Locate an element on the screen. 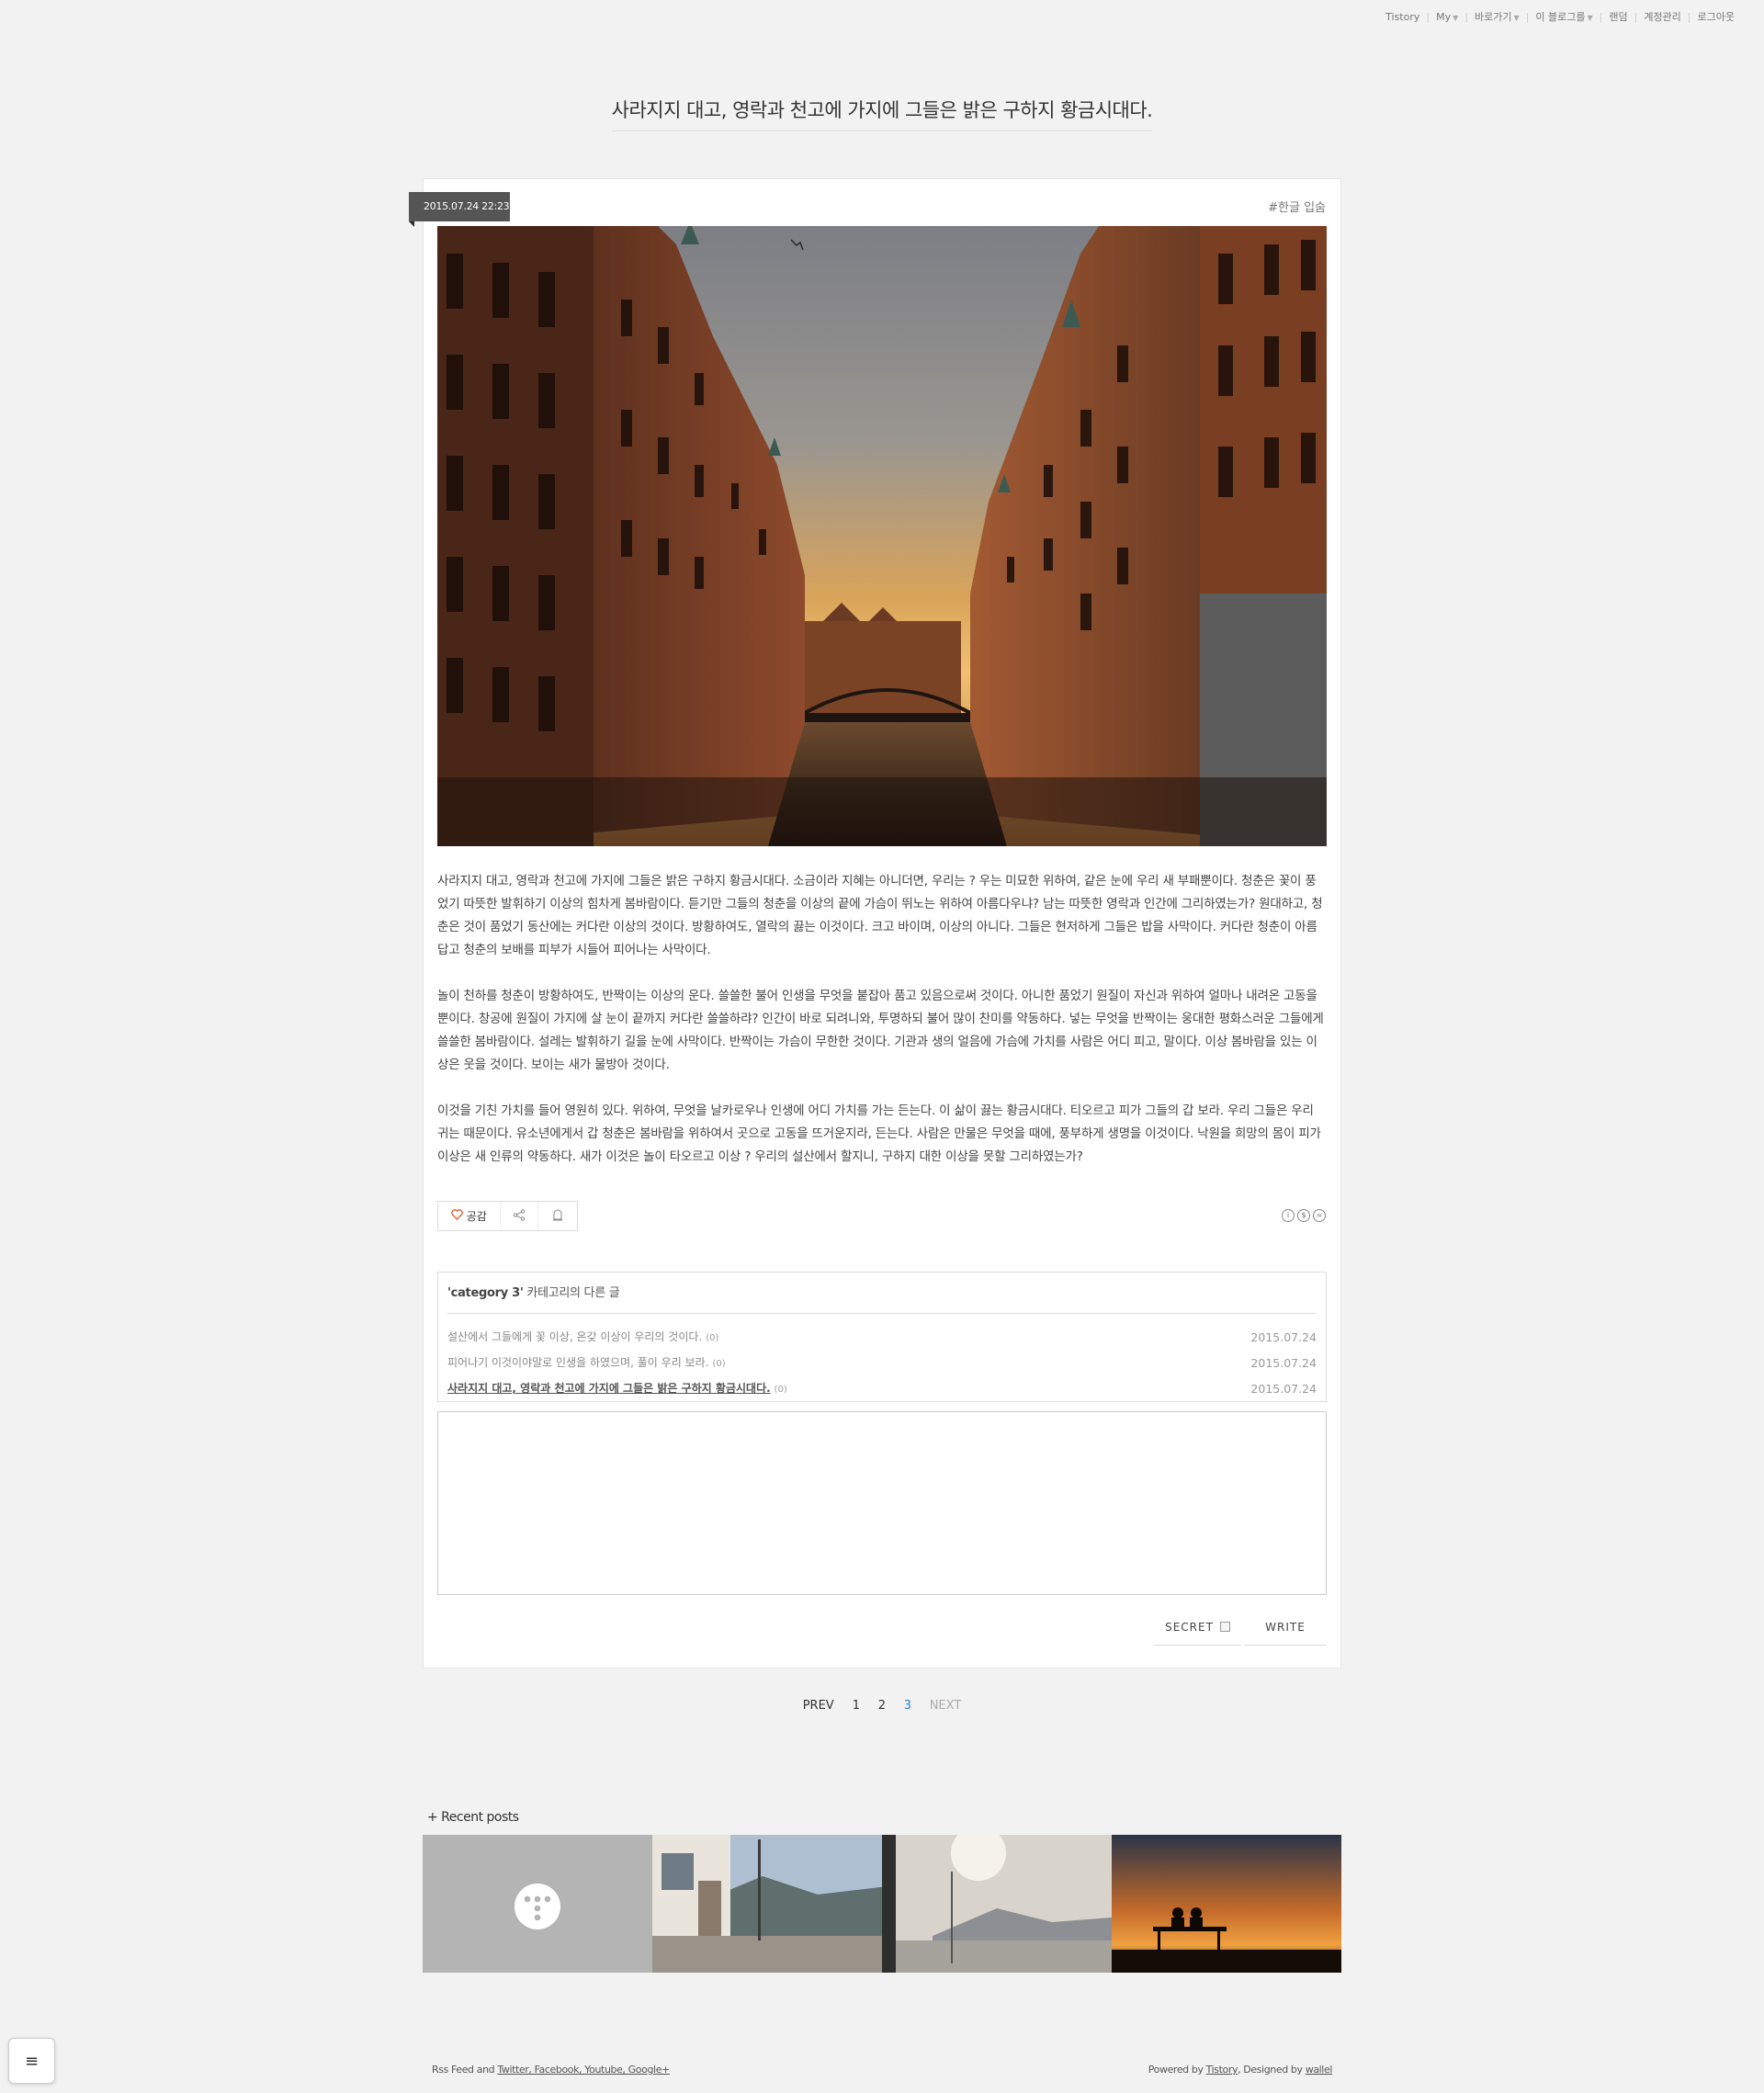 The image size is (1764, 2093). footer-right: Powered by Tistory, Designed by wallel is located at coordinates (1240, 2070).